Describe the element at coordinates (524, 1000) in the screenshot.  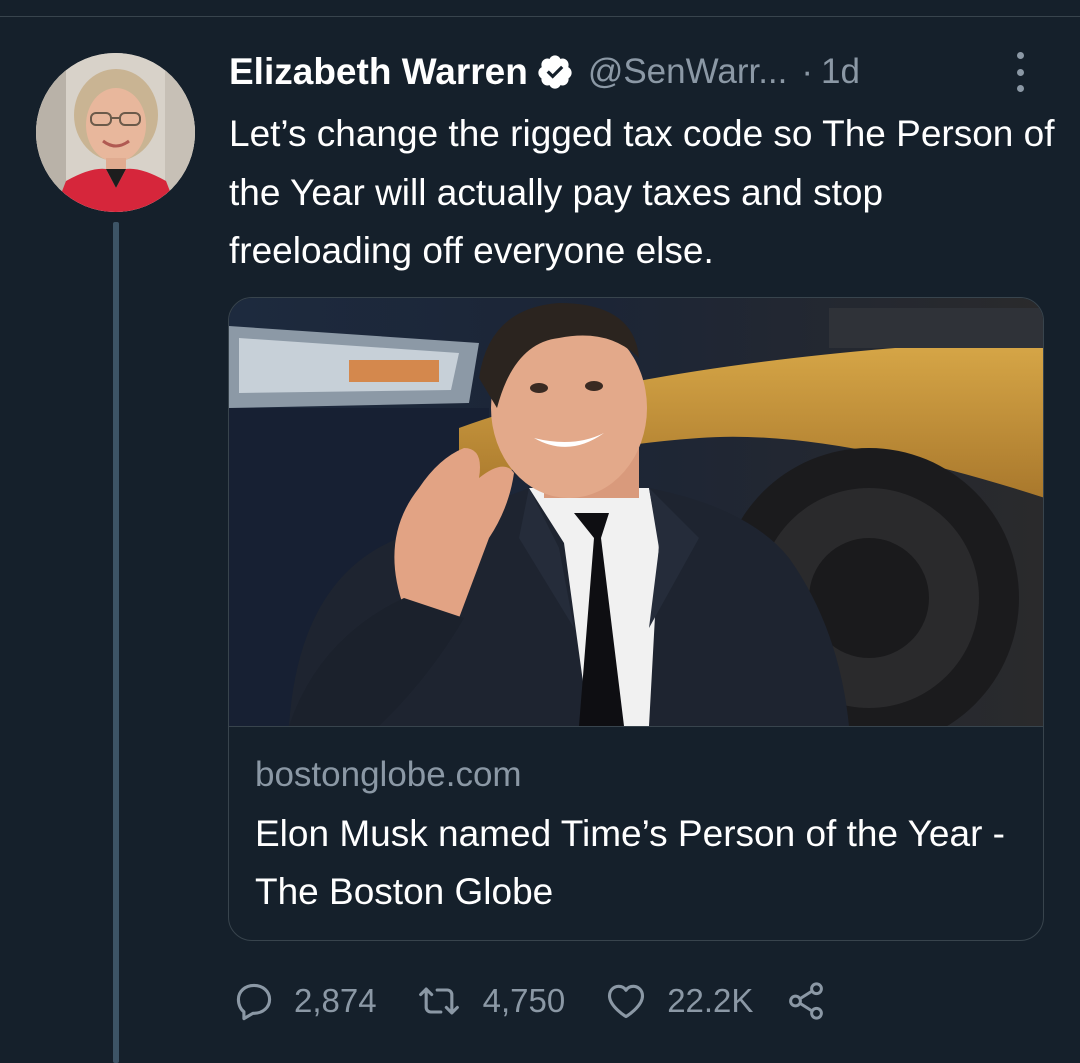
I see `retweet-count: 4,750` at that location.